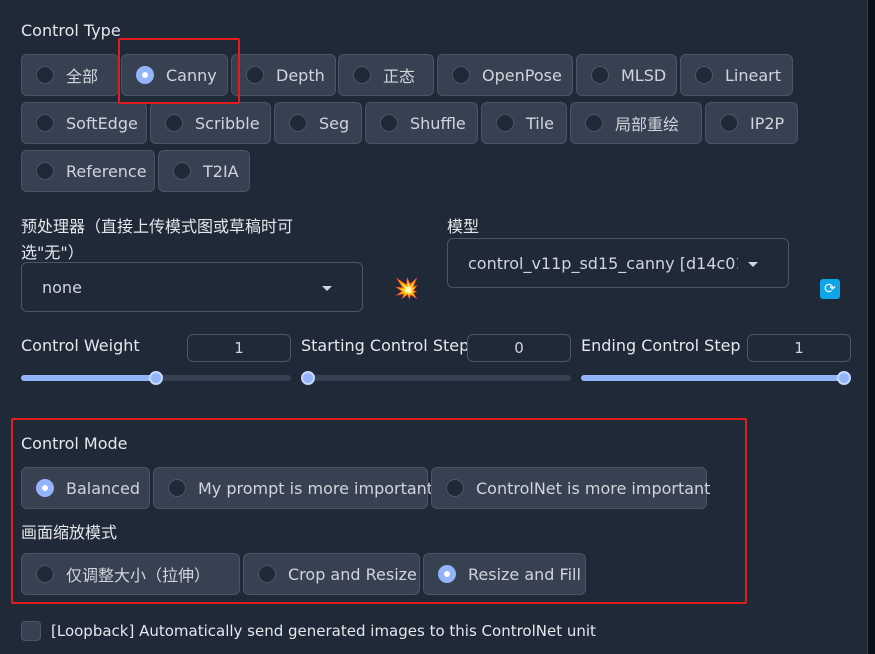  Describe the element at coordinates (736, 75) in the screenshot. I see `control-type-option: Lineart` at that location.